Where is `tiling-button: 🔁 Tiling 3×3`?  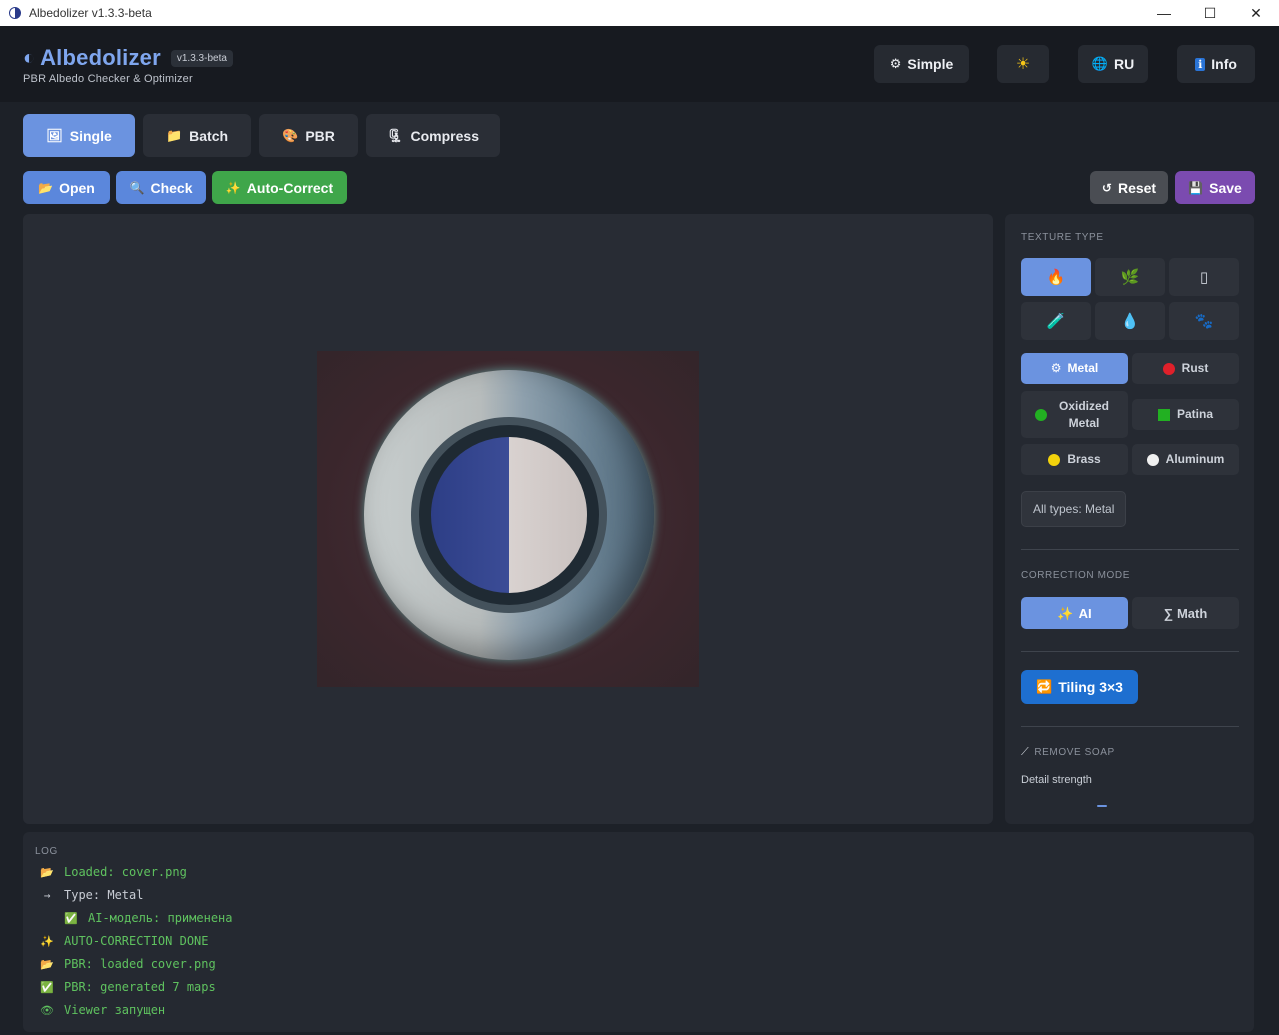
tiling-button: 🔁 Tiling 3×3 is located at coordinates (1079, 687).